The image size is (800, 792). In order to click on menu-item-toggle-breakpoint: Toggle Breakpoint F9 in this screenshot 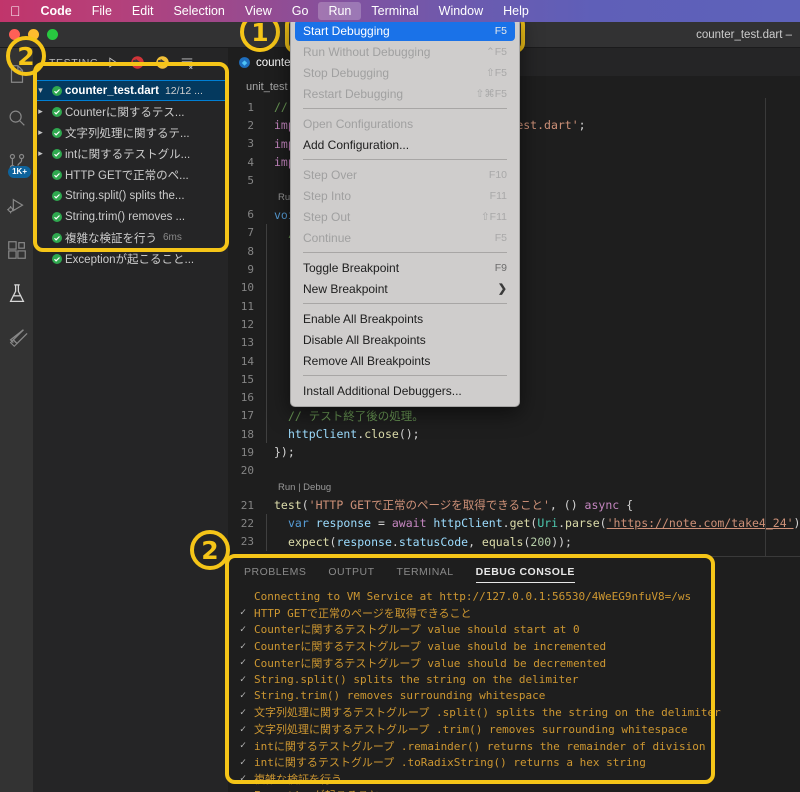, I will do `click(405, 267)`.